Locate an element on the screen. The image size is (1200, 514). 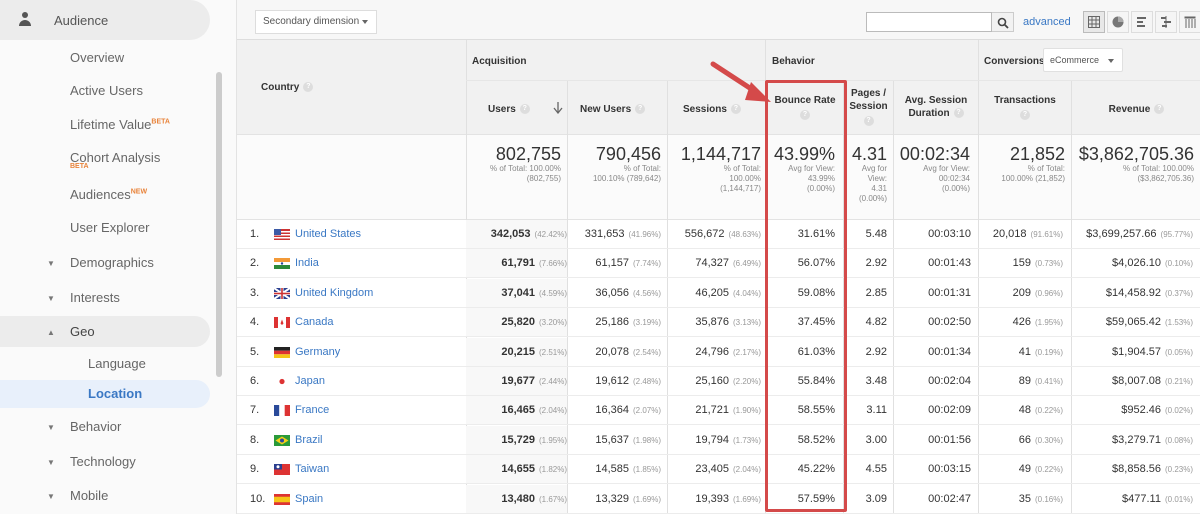
column-header-transactions: Transactions? is located at coordinates (1025, 107).